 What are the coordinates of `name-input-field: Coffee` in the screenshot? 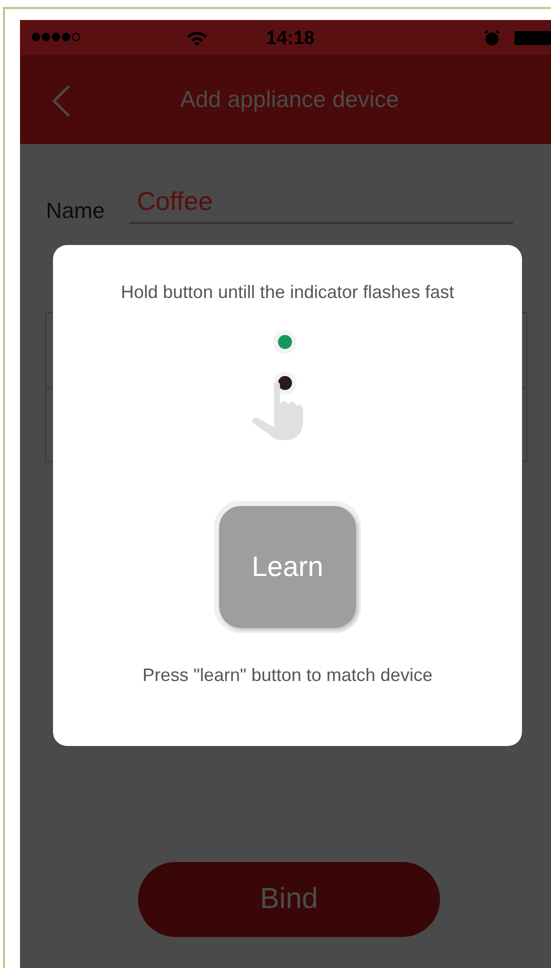 It's located at (320, 205).